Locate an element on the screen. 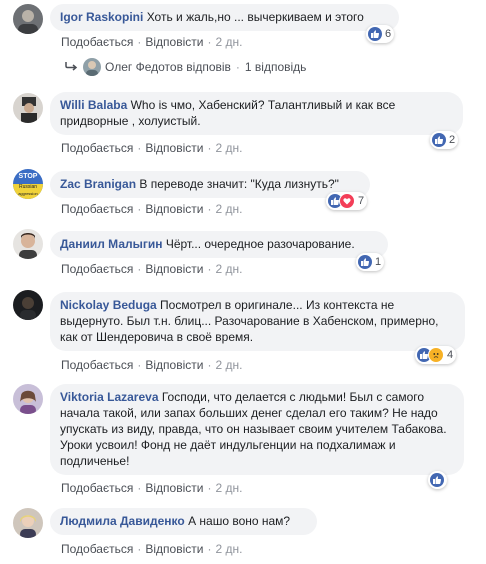  reaction-summary: 4 is located at coordinates (436, 355).